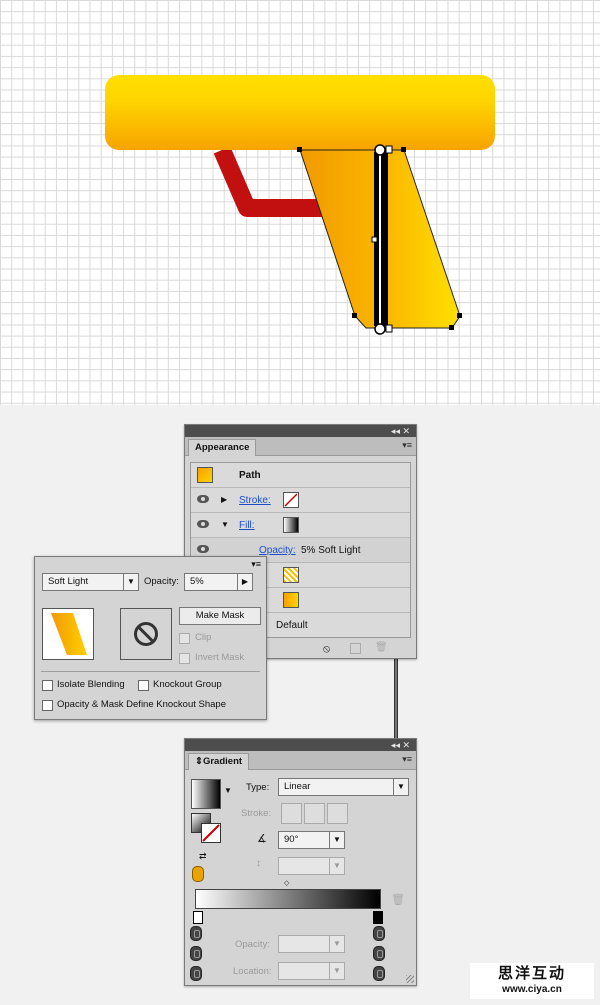  What do you see at coordinates (258, 863) in the screenshot?
I see `aspect-ratio-icon: ↕` at bounding box center [258, 863].